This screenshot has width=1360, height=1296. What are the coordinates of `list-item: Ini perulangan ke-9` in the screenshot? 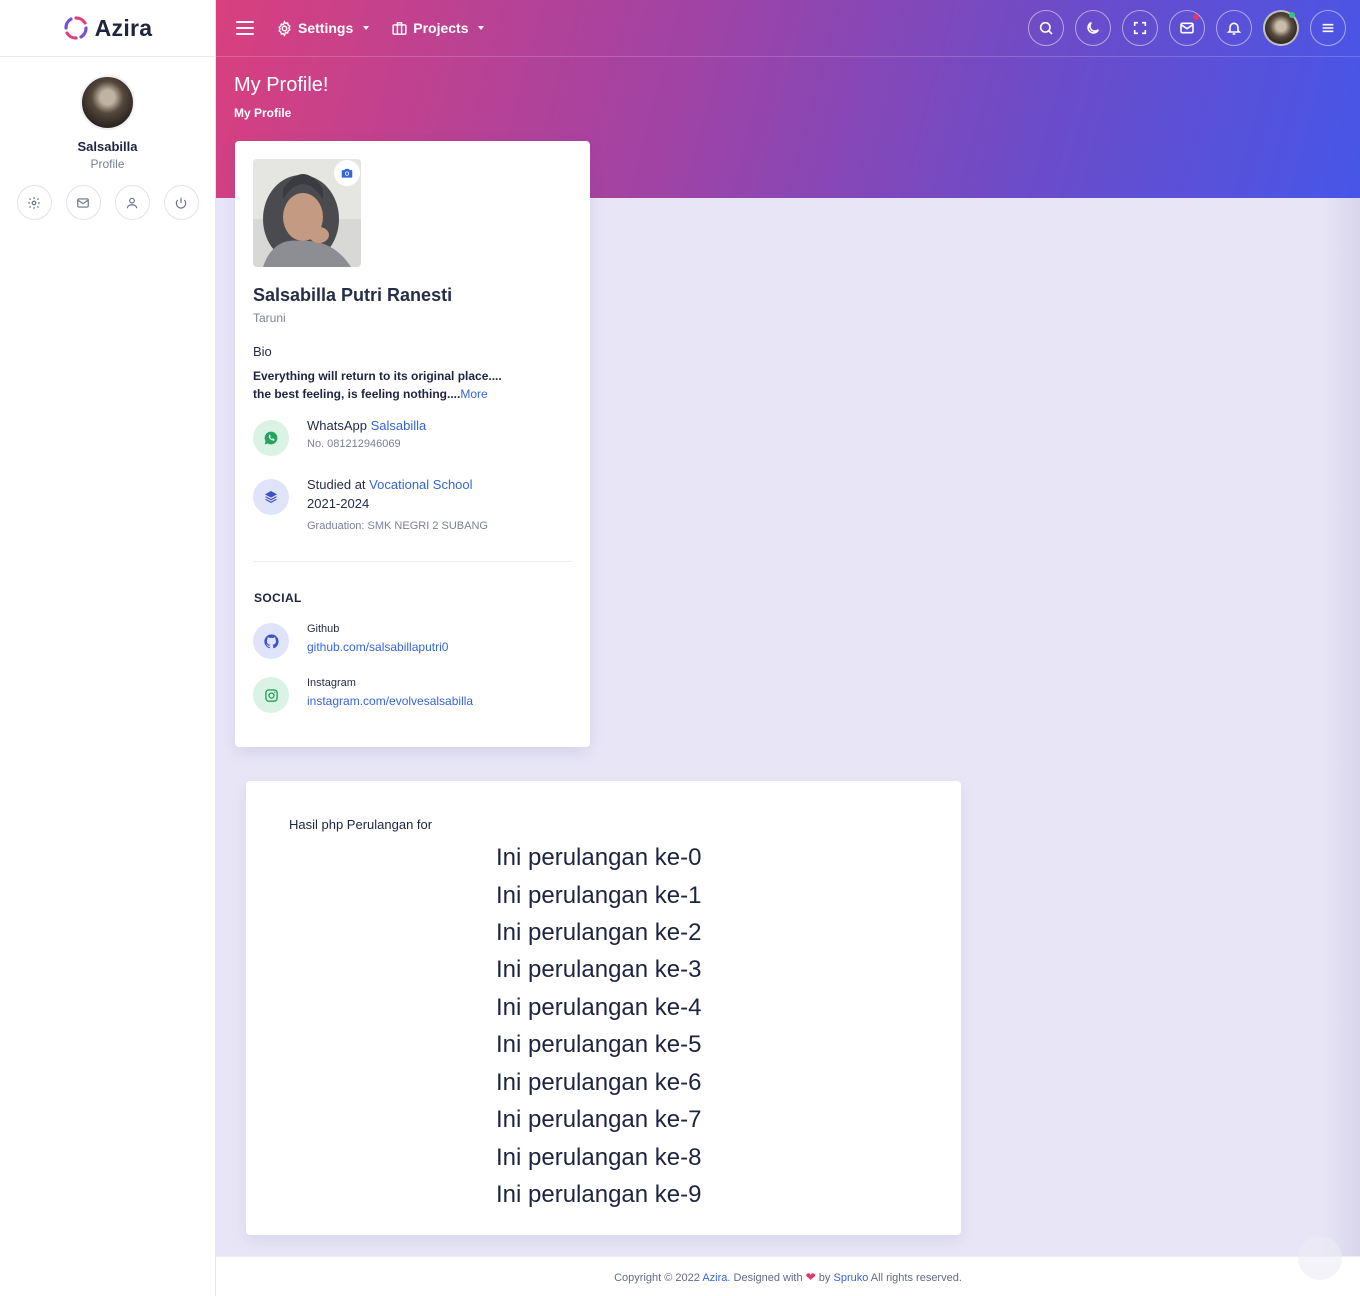 It's located at (599, 1194).